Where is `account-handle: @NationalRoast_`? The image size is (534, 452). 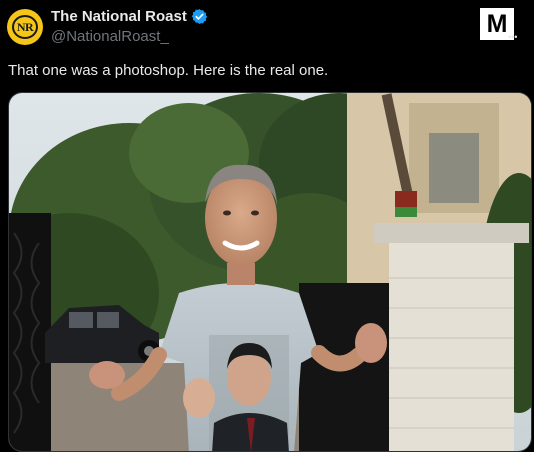 account-handle: @NationalRoast_ is located at coordinates (110, 36).